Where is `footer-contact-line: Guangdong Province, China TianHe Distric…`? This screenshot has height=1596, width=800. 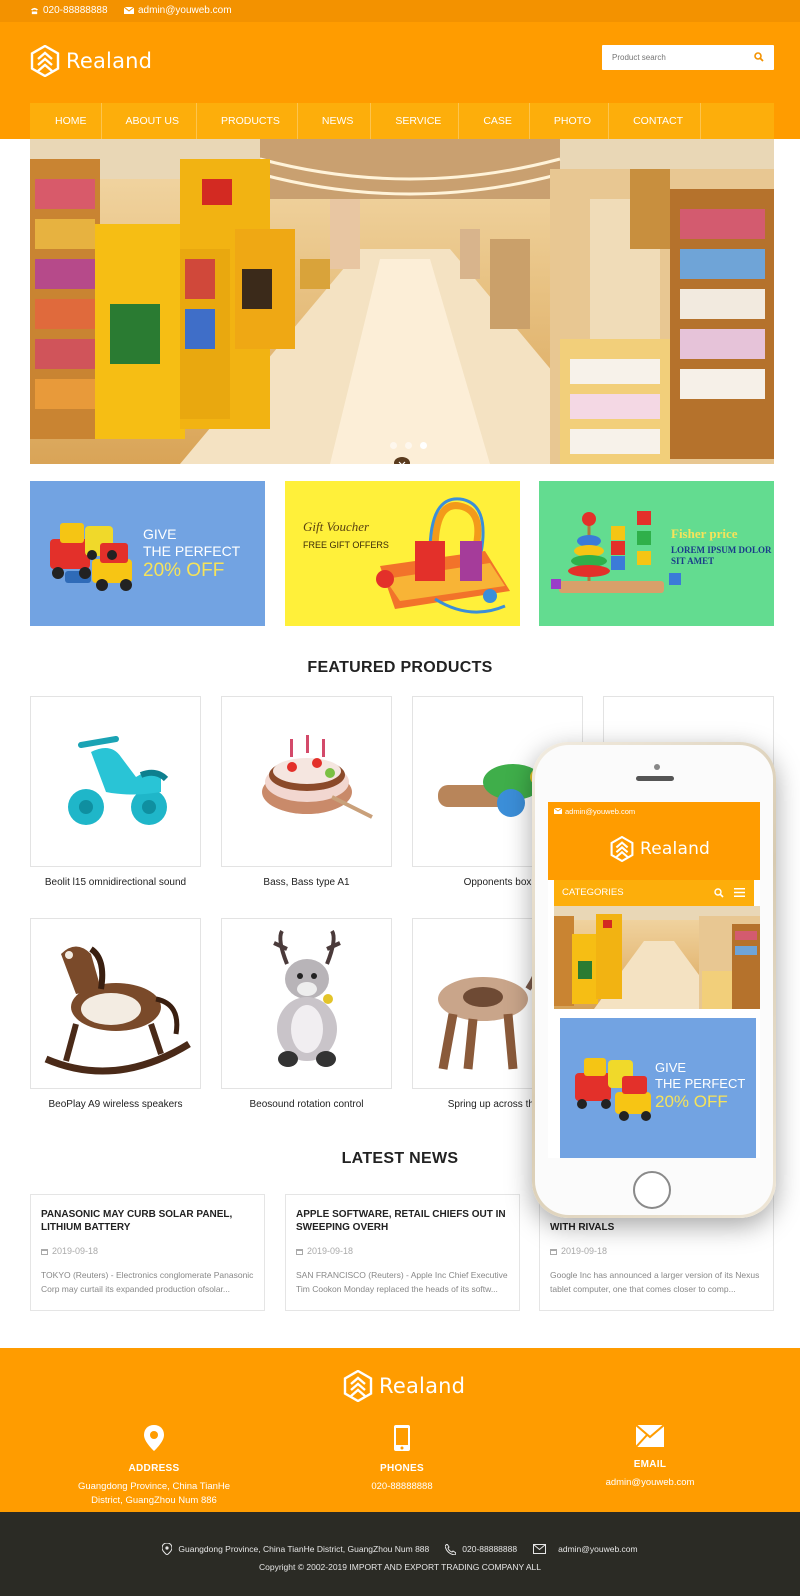 footer-contact-line: Guangdong Province, China TianHe Distric… is located at coordinates (400, 1549).